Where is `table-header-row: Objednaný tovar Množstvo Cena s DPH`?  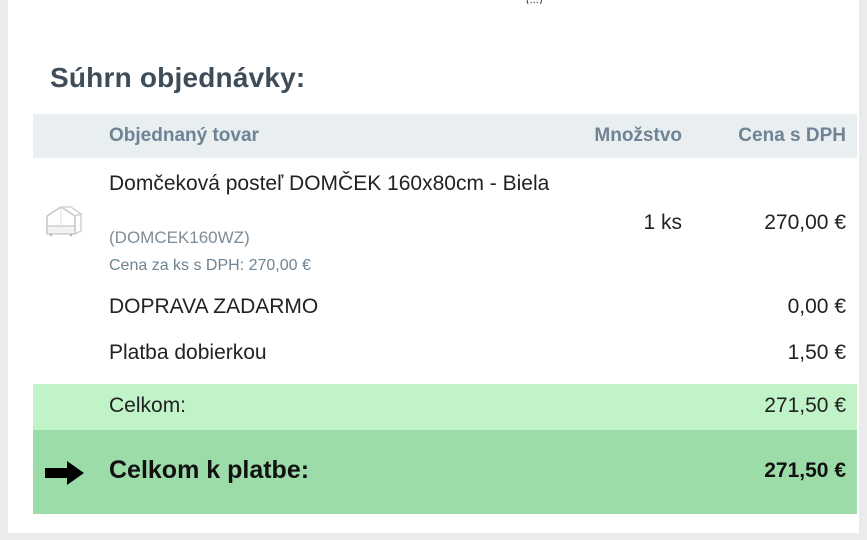 table-header-row: Objednaný tovar Množstvo Cena s DPH is located at coordinates (445, 136).